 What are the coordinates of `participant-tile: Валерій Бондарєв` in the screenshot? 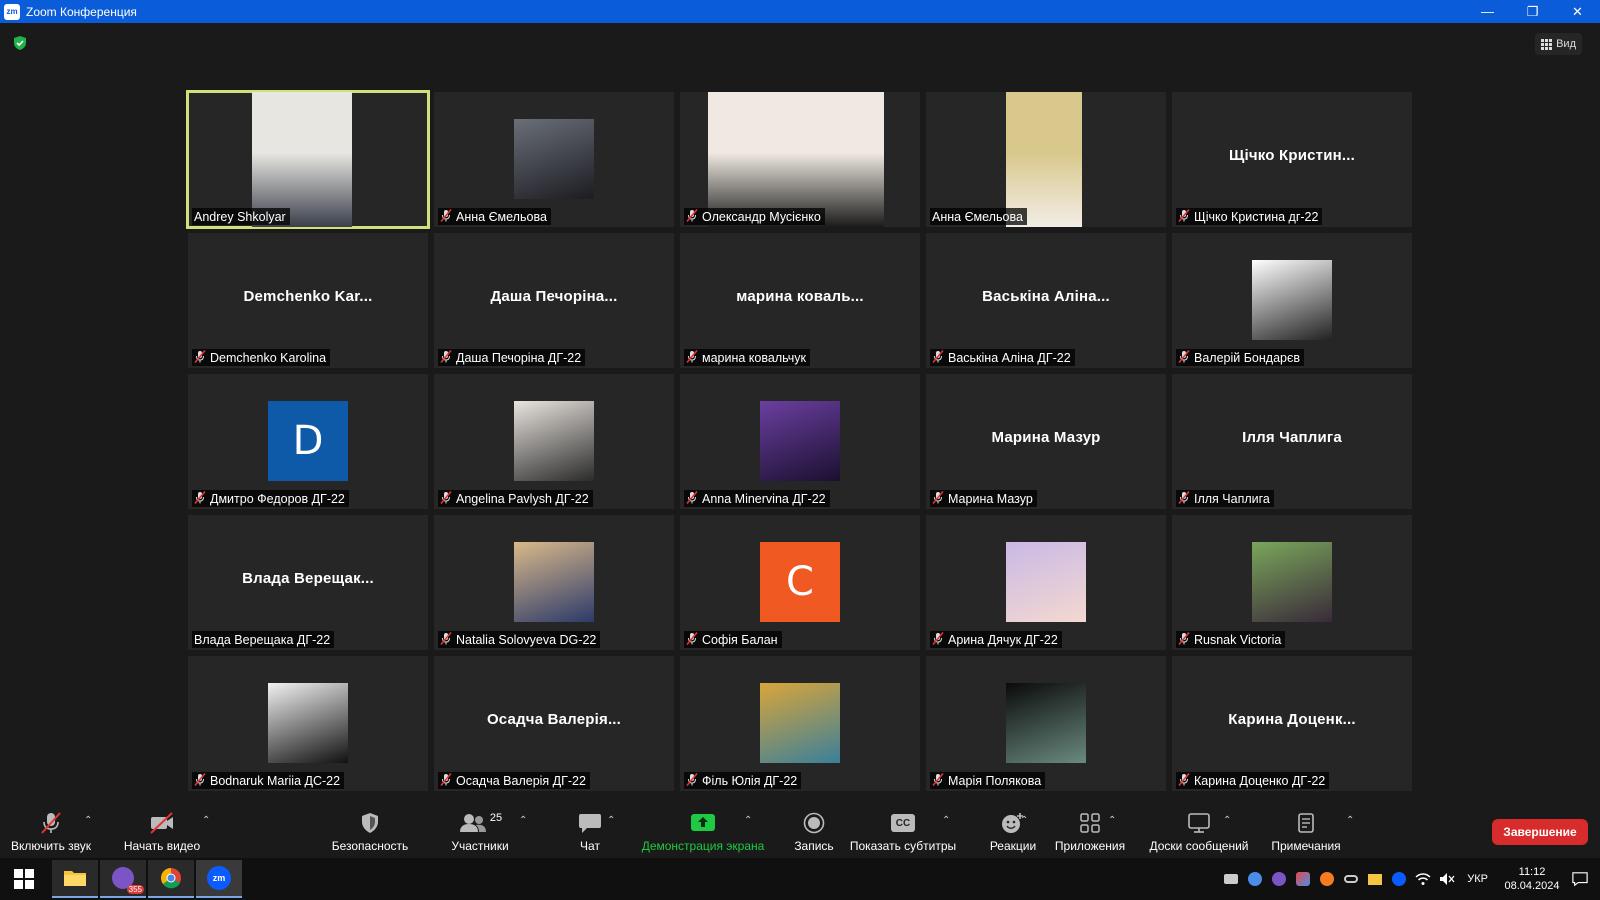 It's located at (1292, 300).